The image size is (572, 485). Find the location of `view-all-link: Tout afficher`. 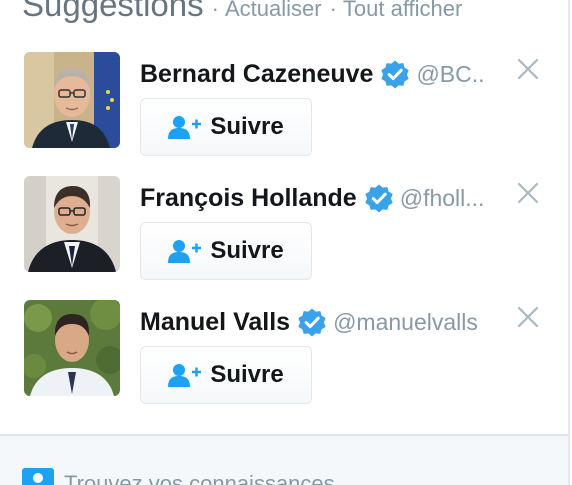

view-all-link: Tout afficher is located at coordinates (402, 11).